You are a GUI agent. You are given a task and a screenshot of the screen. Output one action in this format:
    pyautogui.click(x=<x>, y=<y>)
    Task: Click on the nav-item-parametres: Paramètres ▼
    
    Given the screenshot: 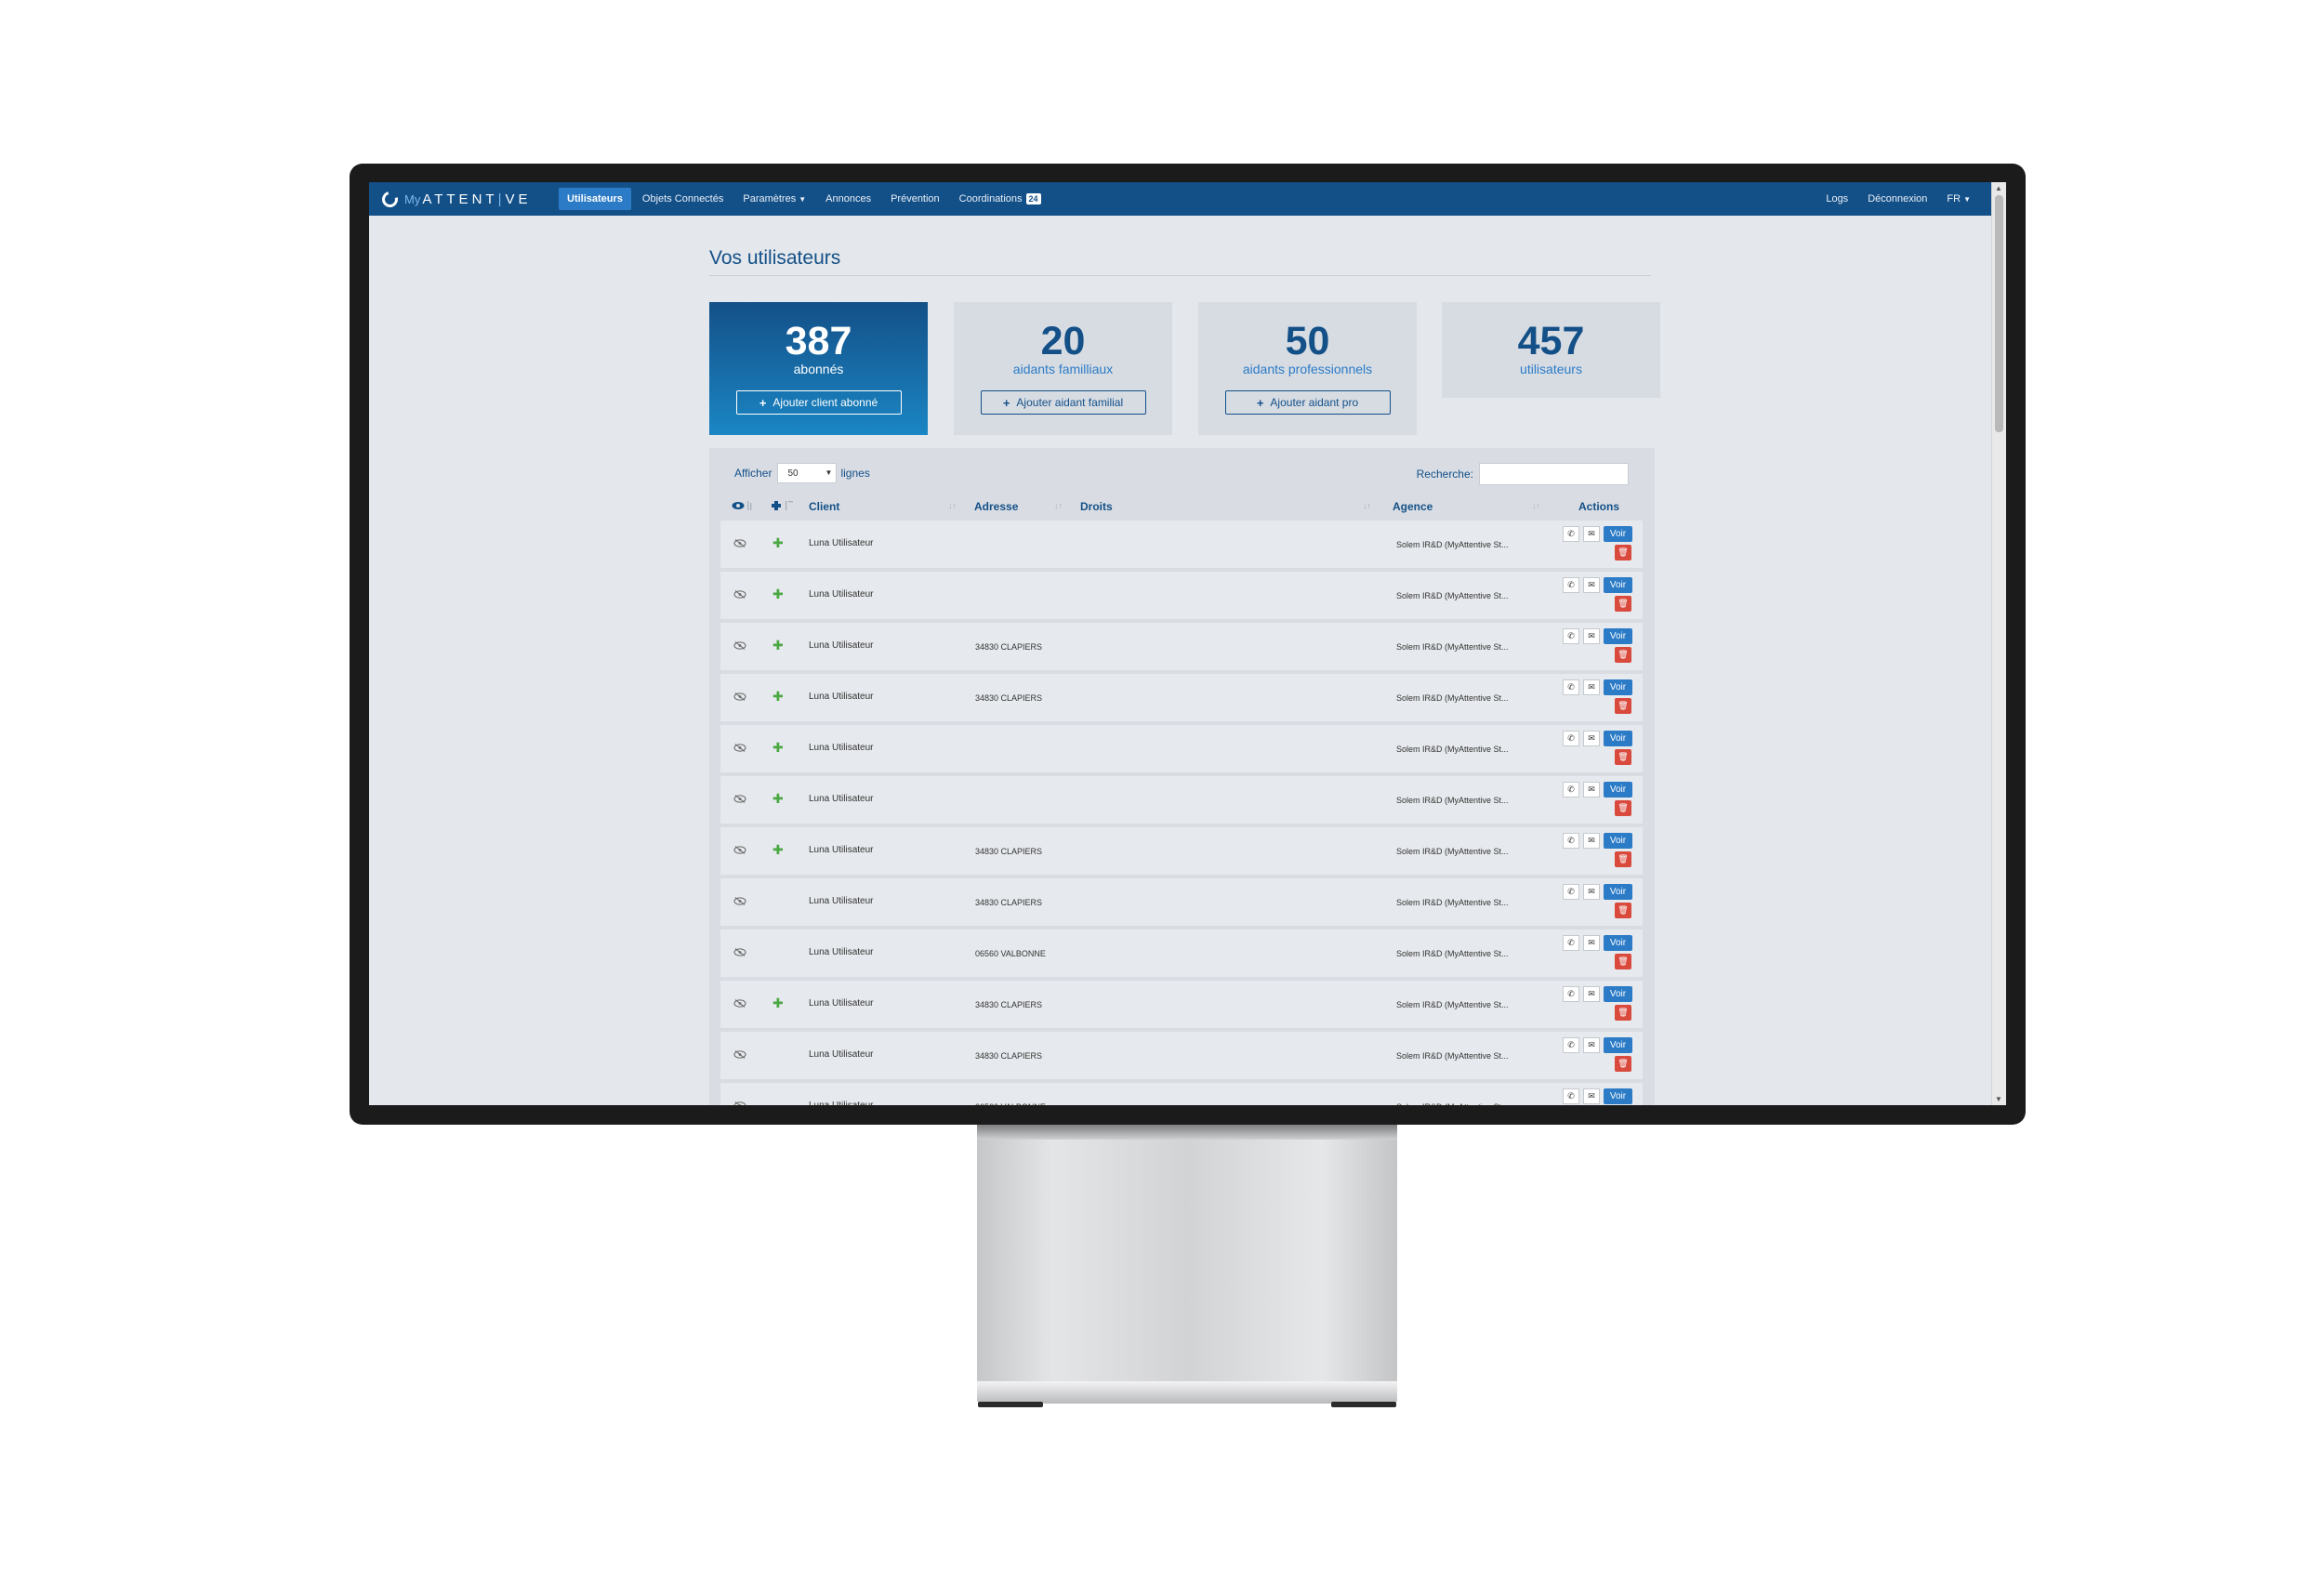 What is the action you would take?
    pyautogui.click(x=774, y=199)
    